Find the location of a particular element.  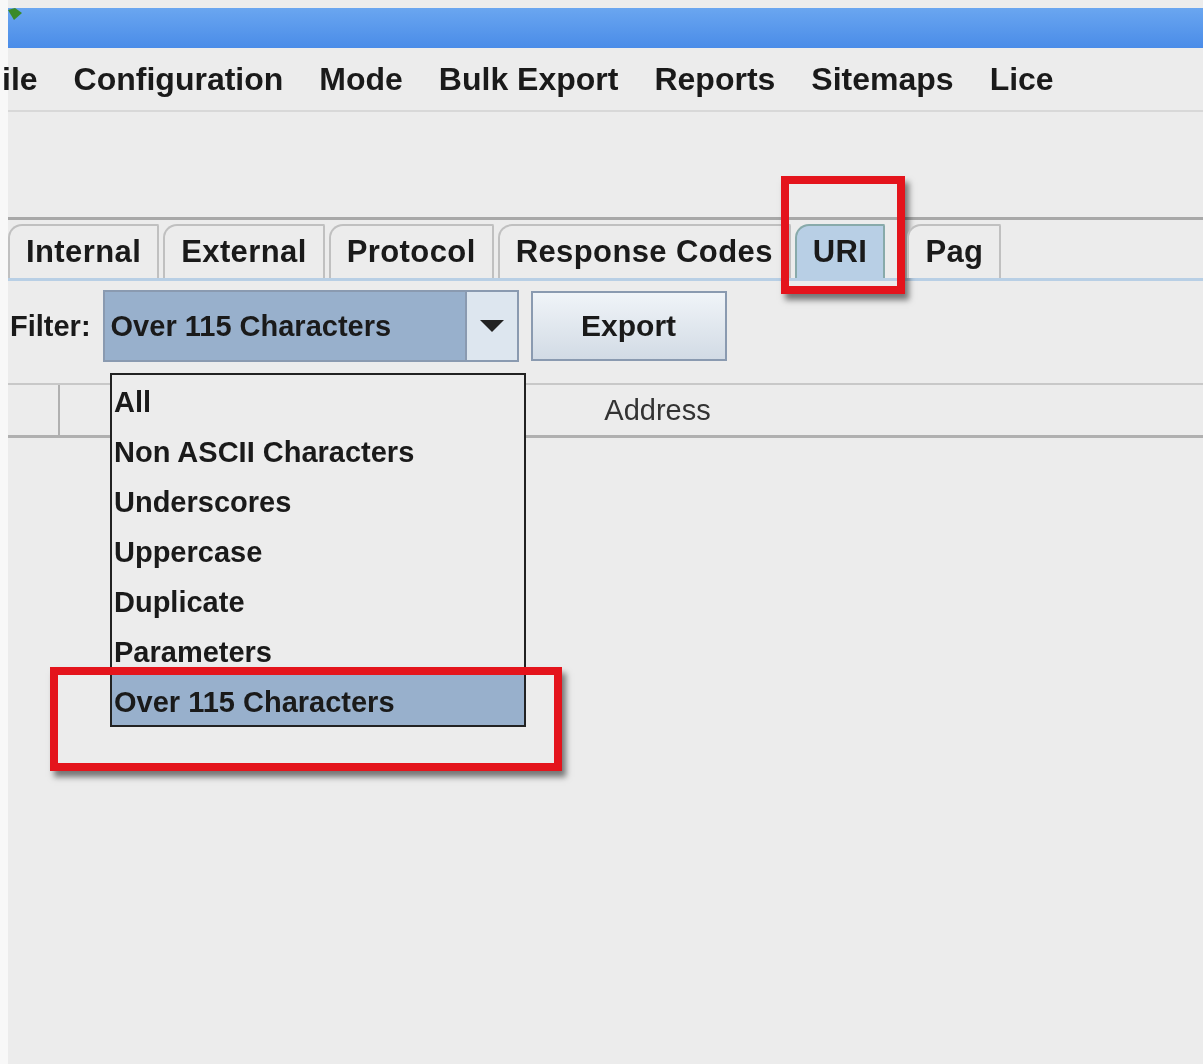

tab: Pag is located at coordinates (954, 251).